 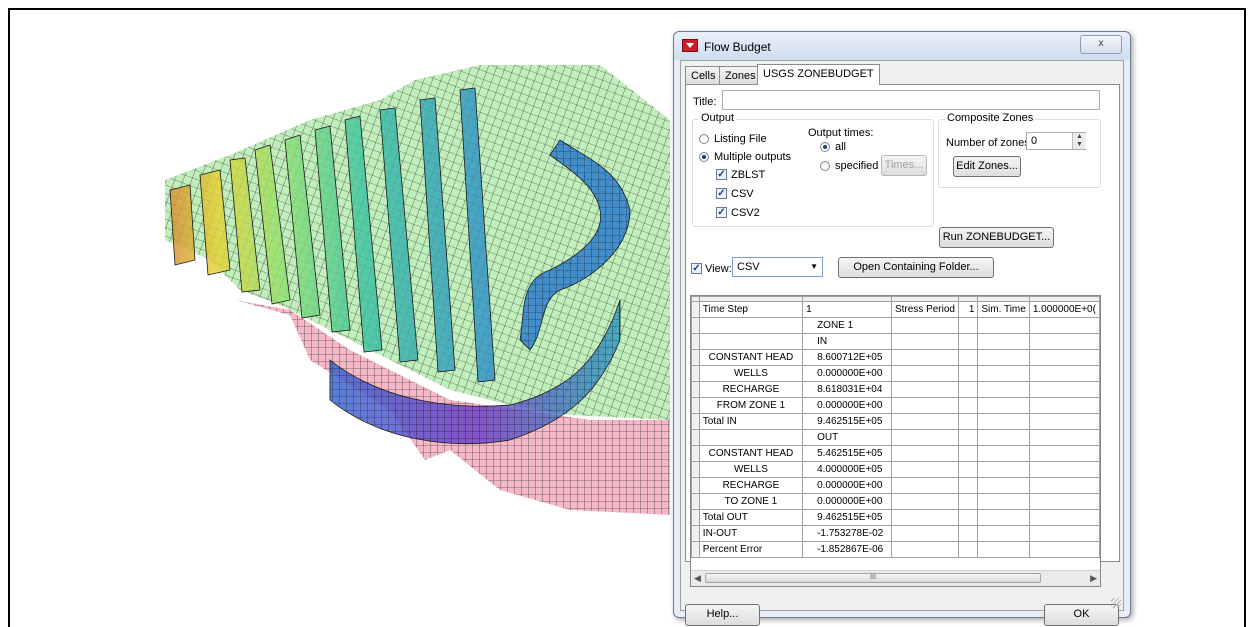 What do you see at coordinates (1003, 309) in the screenshot?
I see `table-cell: Sim. Time` at bounding box center [1003, 309].